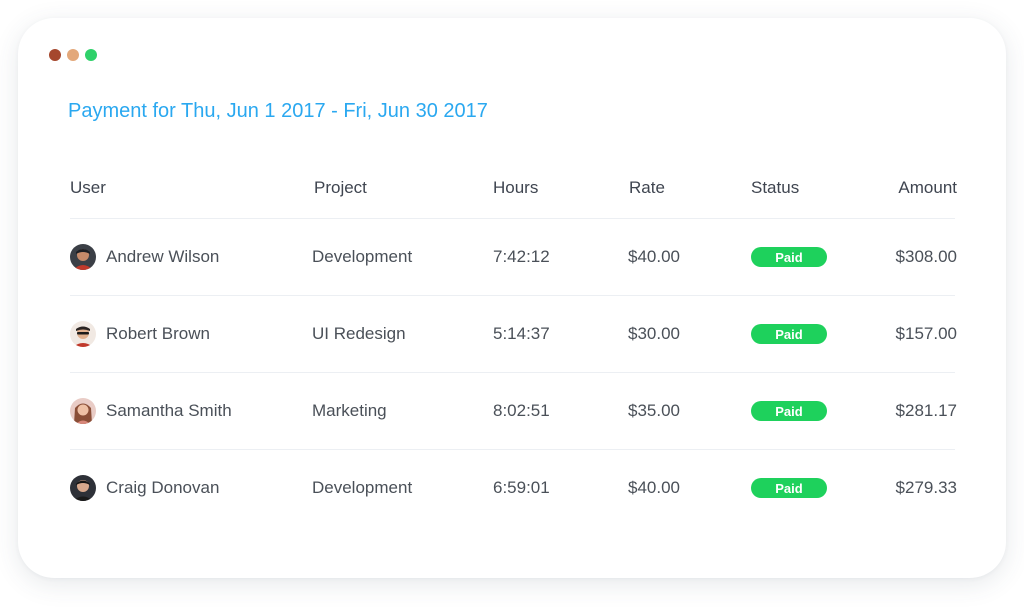 The image size is (1024, 616). Describe the element at coordinates (158, 333) in the screenshot. I see `user-name: Robert Brown` at that location.